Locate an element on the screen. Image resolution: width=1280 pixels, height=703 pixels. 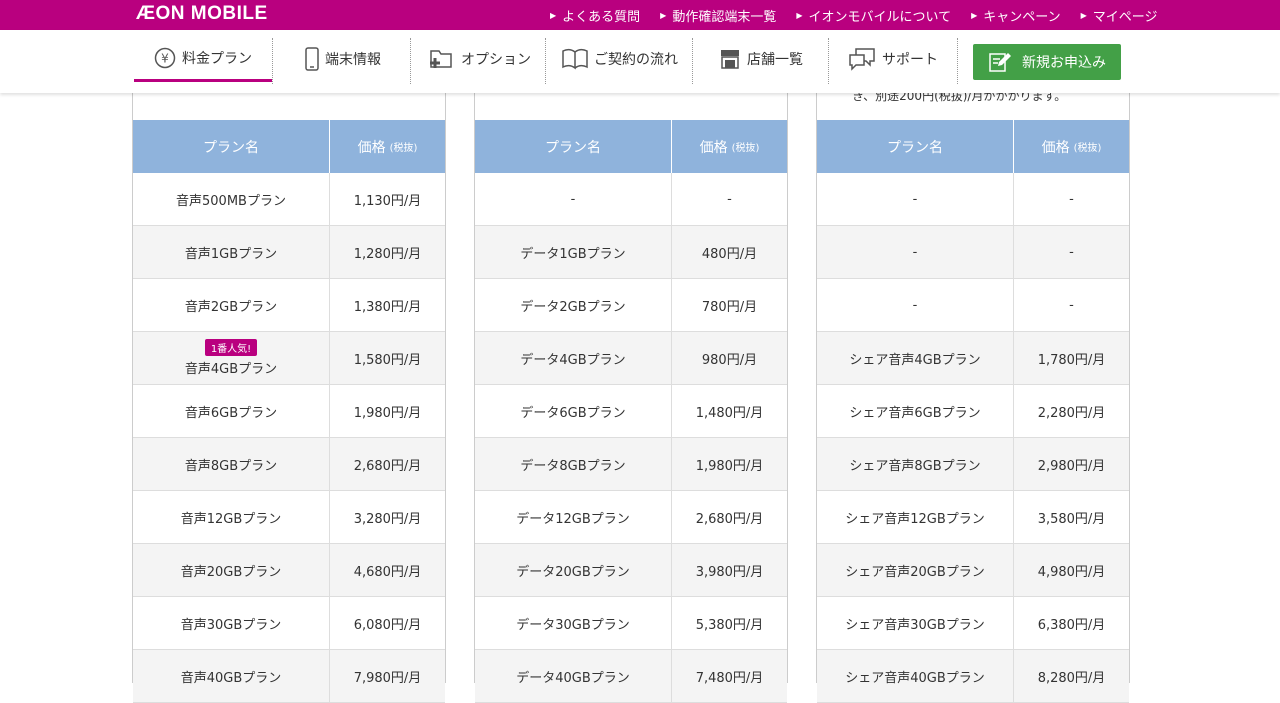
plan-name-cell: データ30GBプラン is located at coordinates (573, 623).